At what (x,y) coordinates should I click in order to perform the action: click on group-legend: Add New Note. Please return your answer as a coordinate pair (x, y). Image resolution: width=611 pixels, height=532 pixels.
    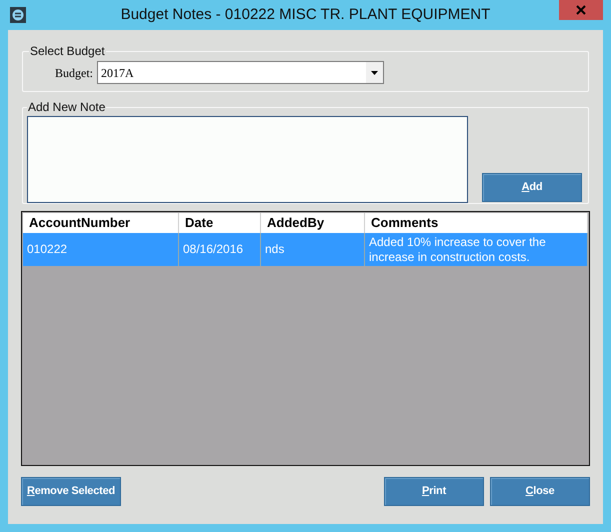
    Looking at the image, I should click on (66, 107).